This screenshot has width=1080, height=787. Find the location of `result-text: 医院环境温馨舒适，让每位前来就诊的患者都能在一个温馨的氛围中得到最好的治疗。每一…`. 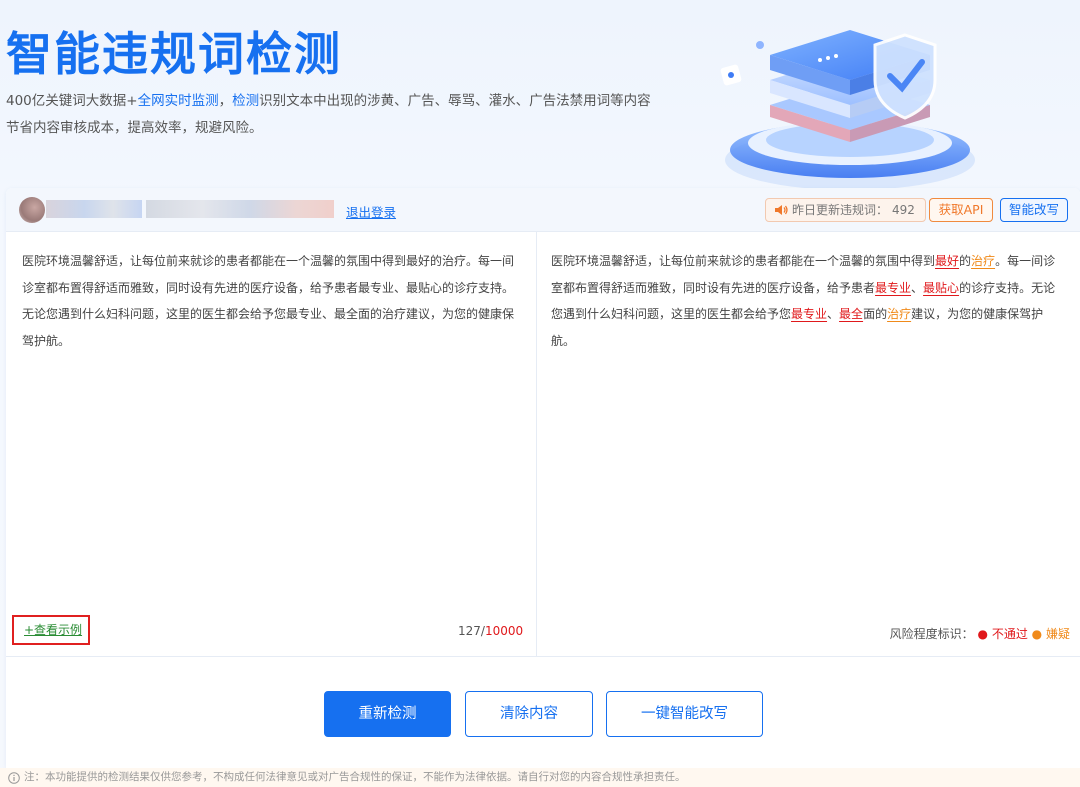

result-text: 医院环境温馨舒适，让每位前来就诊的患者都能在一个温馨的氛围中得到最好的治疗。每一… is located at coordinates (804, 301).